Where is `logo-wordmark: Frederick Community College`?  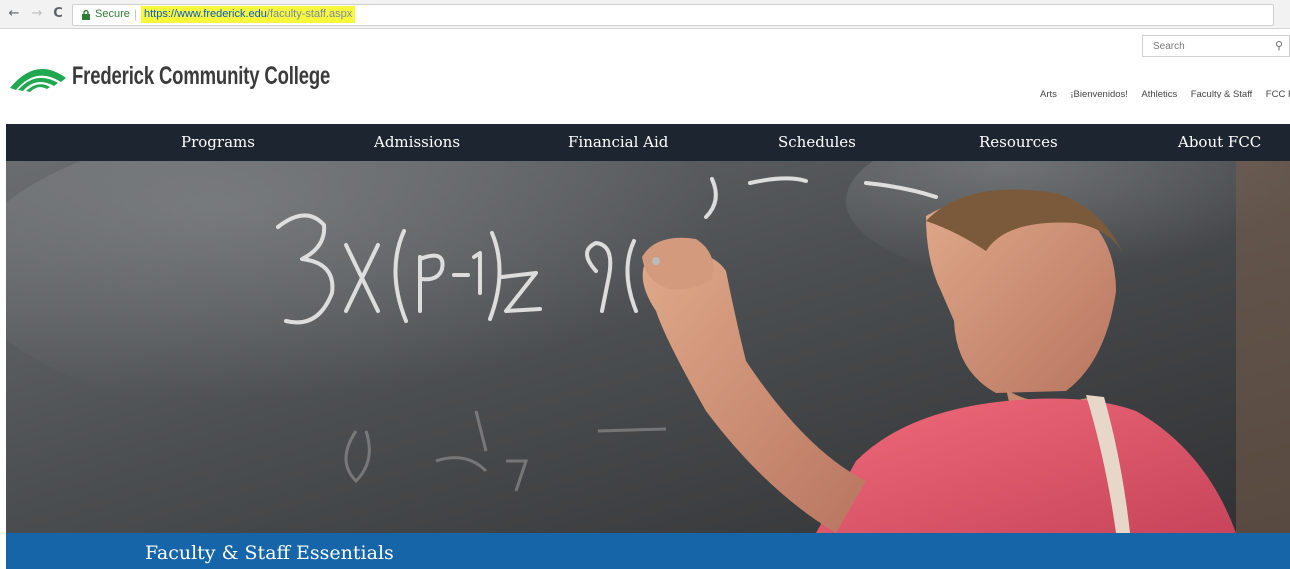 logo-wordmark: Frederick Community College is located at coordinates (201, 76).